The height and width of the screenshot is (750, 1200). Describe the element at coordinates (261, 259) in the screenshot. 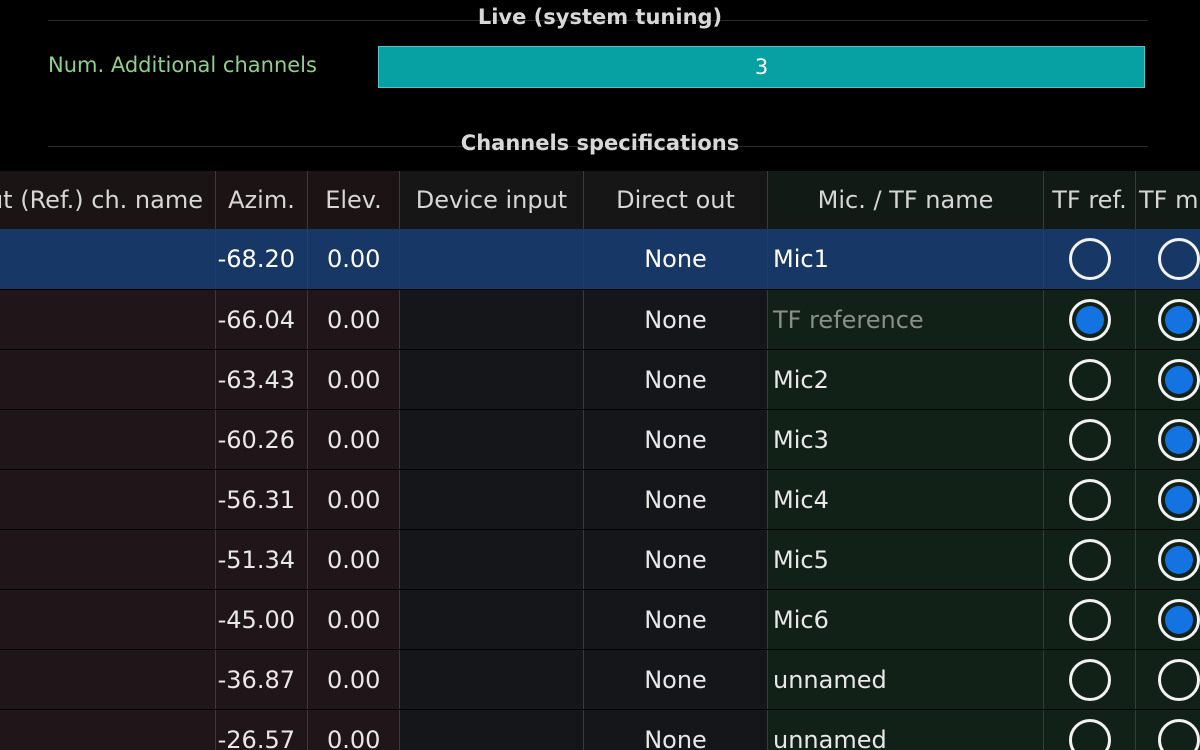

I see `azimuth-cell: -68.20` at that location.